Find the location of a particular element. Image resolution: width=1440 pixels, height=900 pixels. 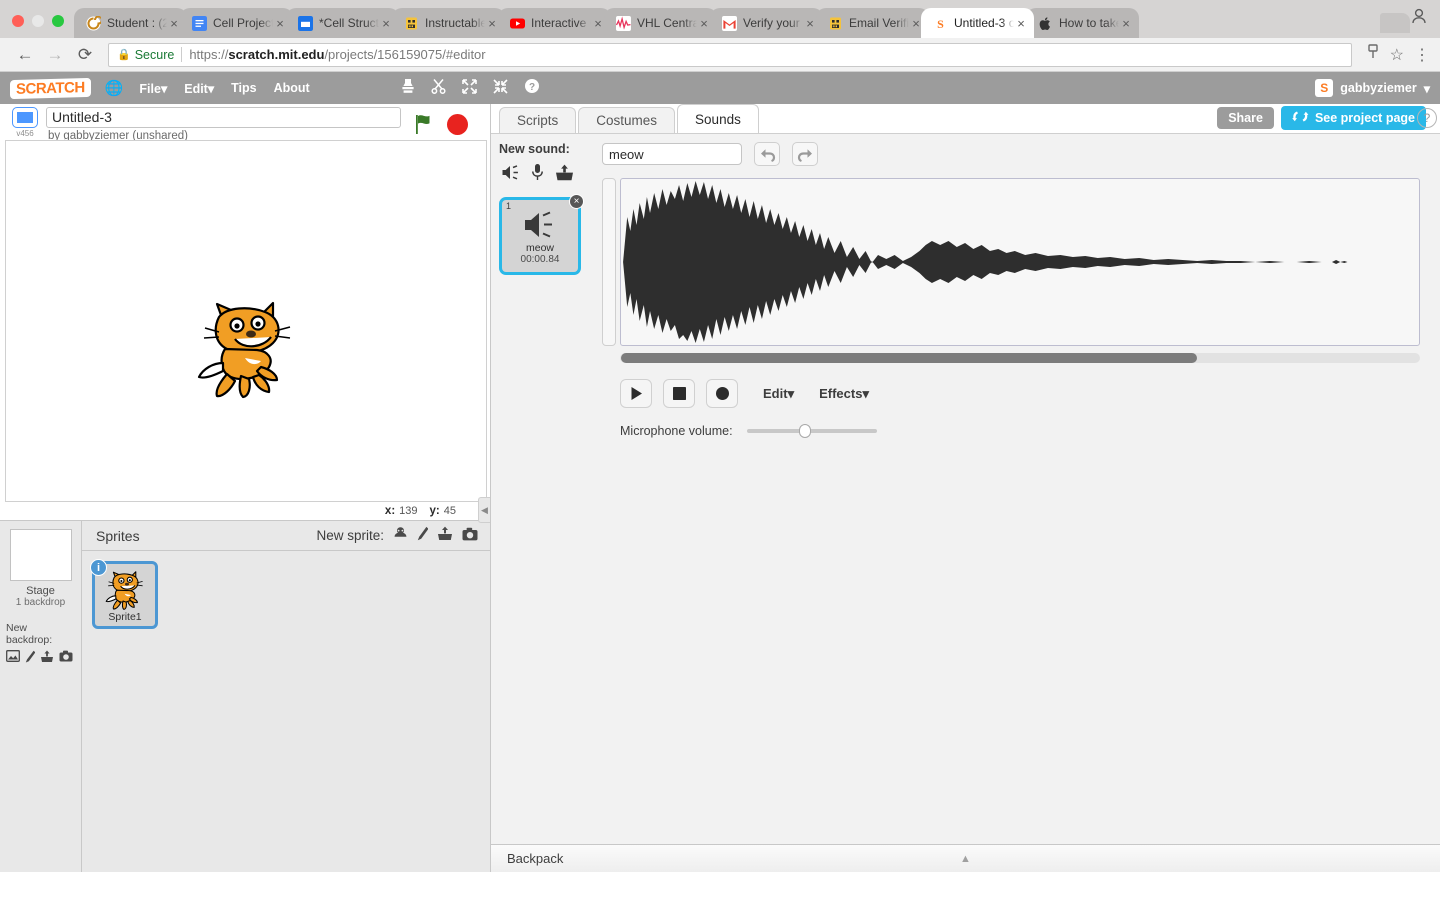

browser-tab-9: How to take a× is located at coordinates (1082, 23).